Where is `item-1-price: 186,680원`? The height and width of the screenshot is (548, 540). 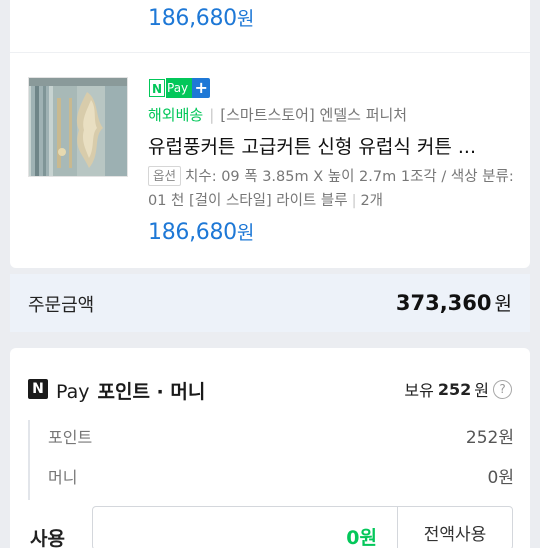
item-1-price: 186,680원 is located at coordinates (201, 18).